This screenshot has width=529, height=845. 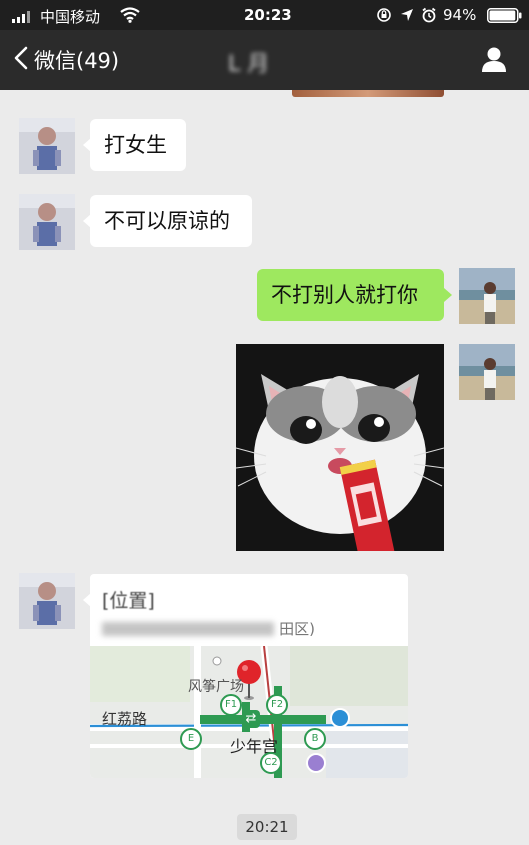 What do you see at coordinates (494, 60) in the screenshot?
I see `profile-button` at bounding box center [494, 60].